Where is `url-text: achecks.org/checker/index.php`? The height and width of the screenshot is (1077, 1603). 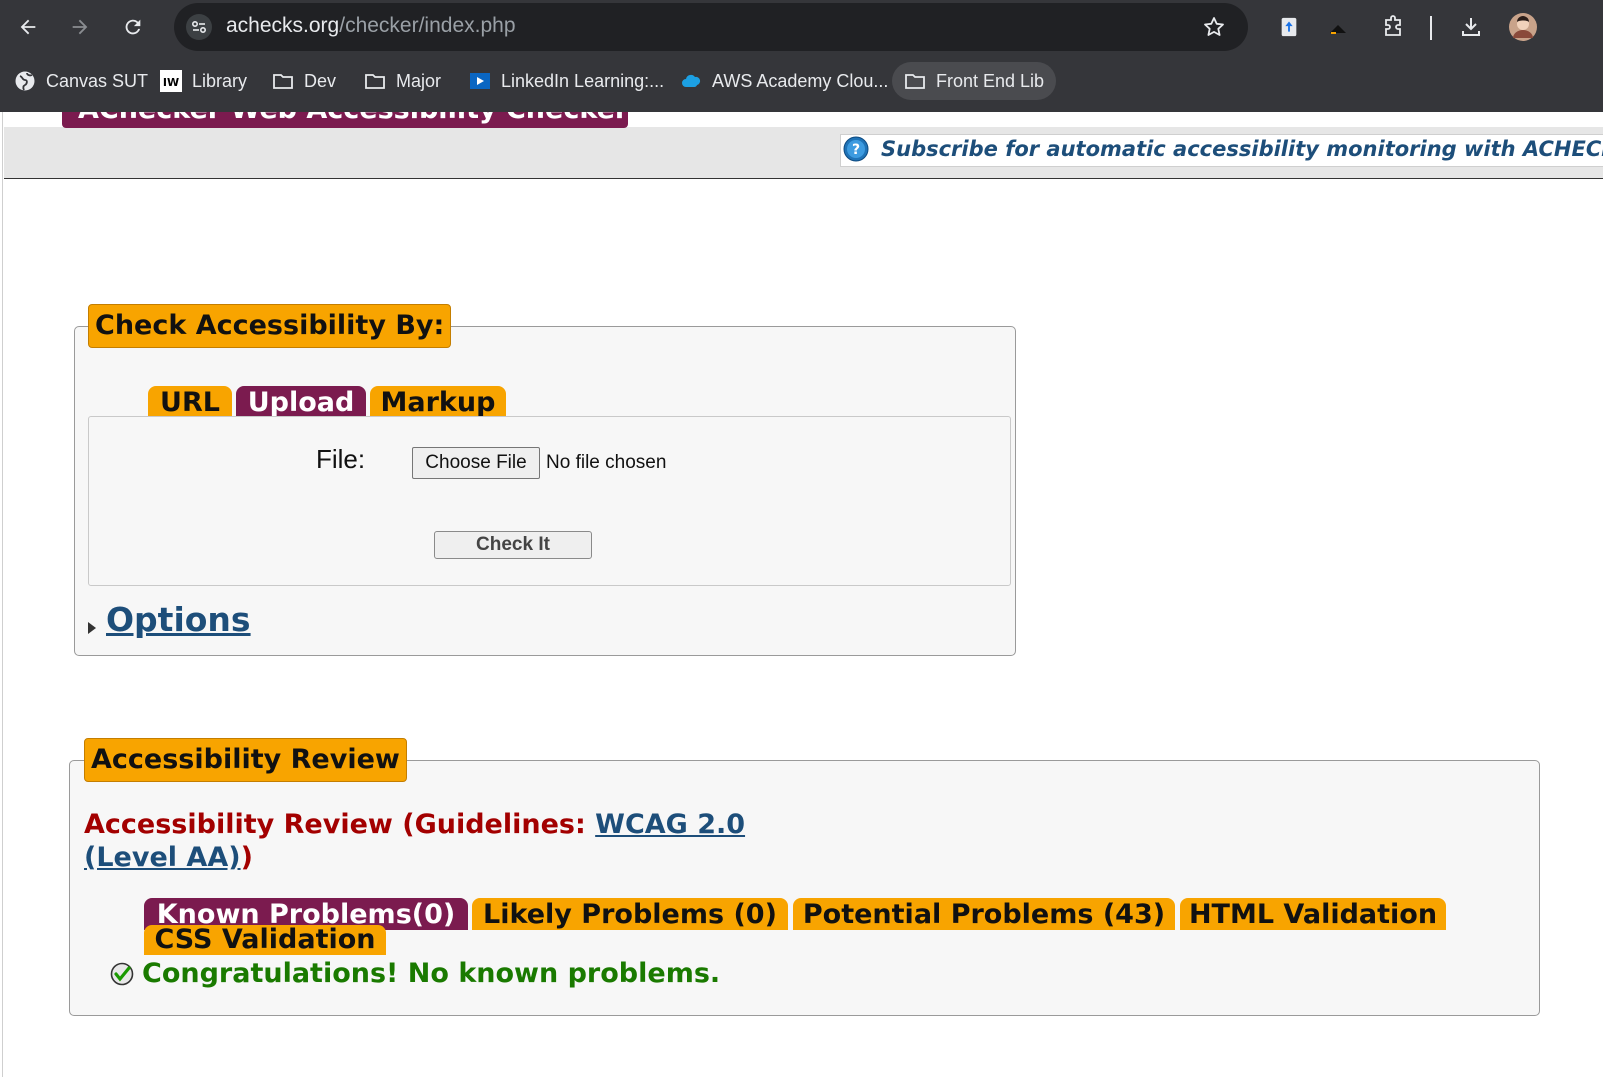 url-text: achecks.org/checker/index.php is located at coordinates (371, 26).